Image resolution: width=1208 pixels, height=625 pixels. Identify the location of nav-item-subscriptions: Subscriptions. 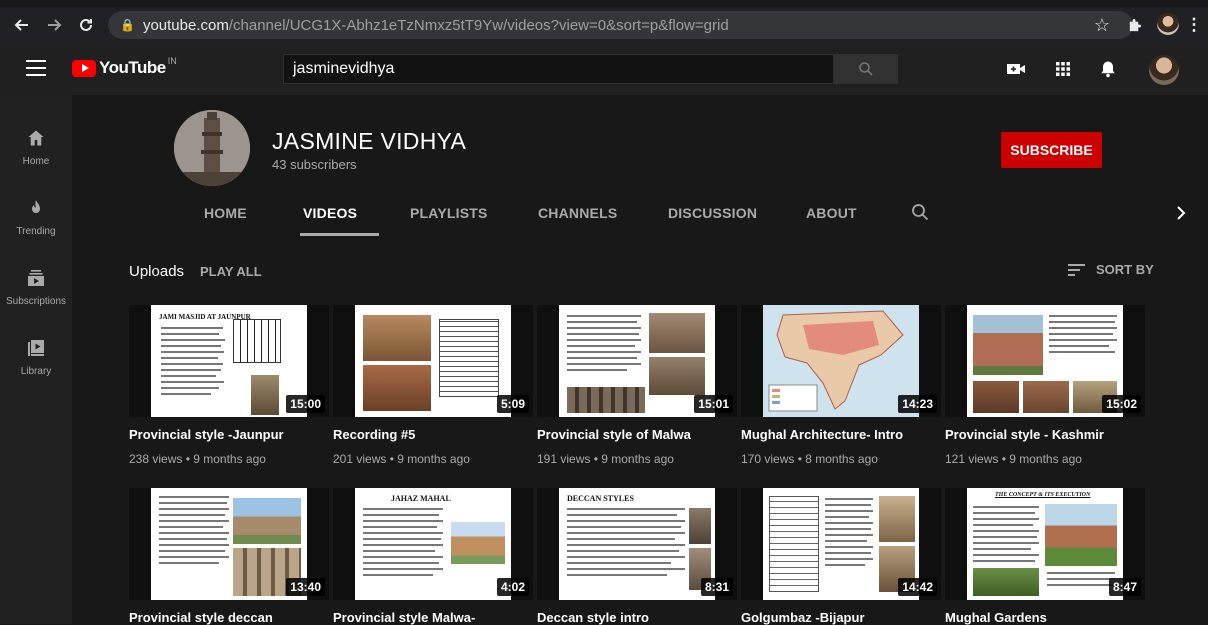
(36, 288).